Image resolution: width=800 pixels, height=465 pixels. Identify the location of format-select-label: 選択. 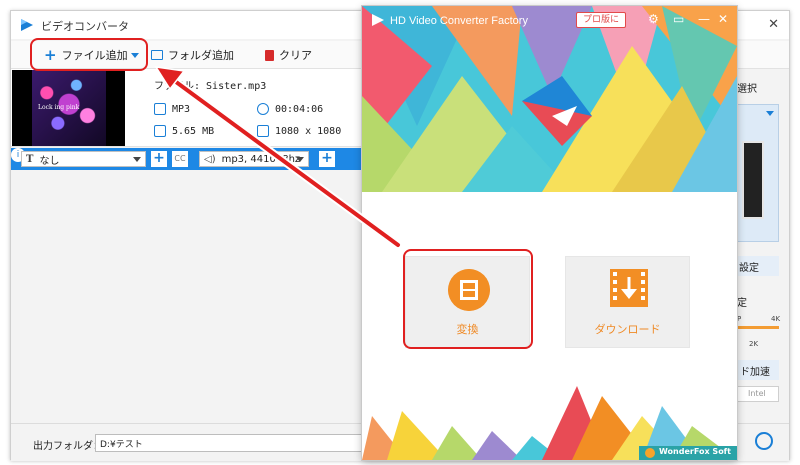
(747, 89).